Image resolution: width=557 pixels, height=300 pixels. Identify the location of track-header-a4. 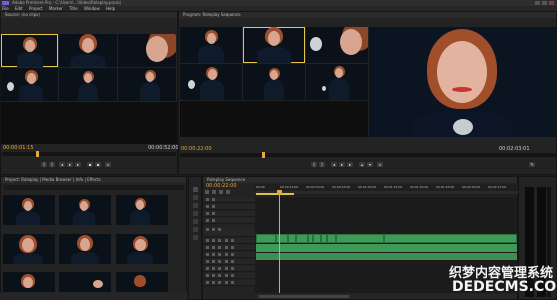
(230, 262).